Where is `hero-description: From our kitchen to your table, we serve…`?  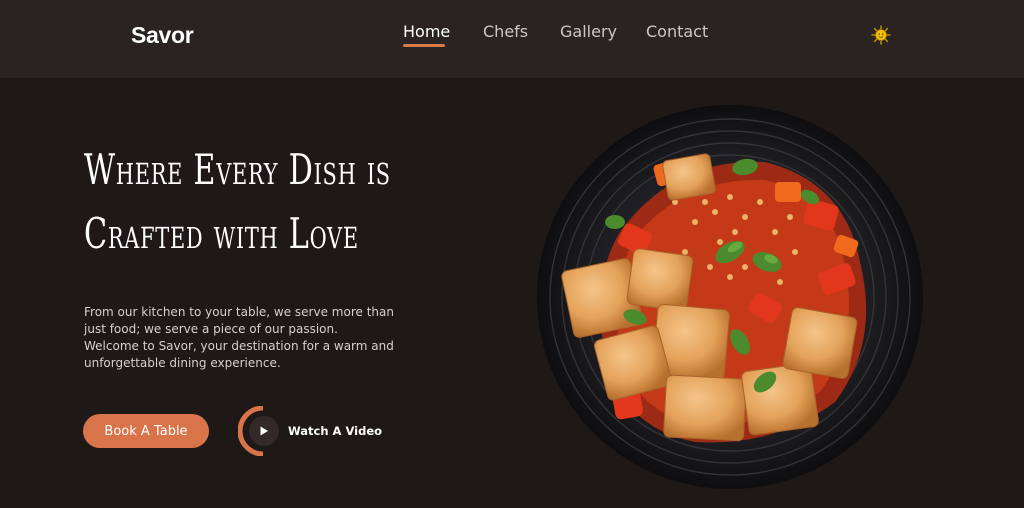 hero-description: From our kitchen to your table, we serve… is located at coordinates (239, 337).